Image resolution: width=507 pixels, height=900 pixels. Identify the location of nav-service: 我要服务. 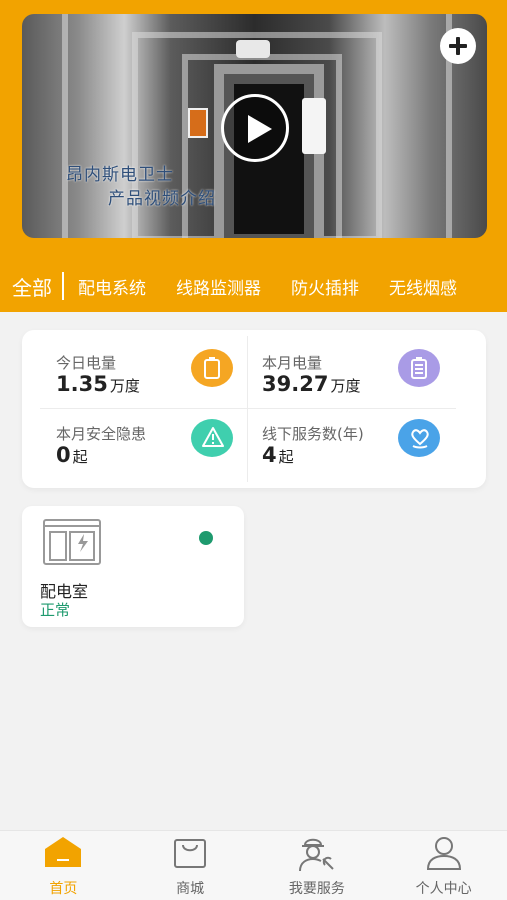
(317, 865).